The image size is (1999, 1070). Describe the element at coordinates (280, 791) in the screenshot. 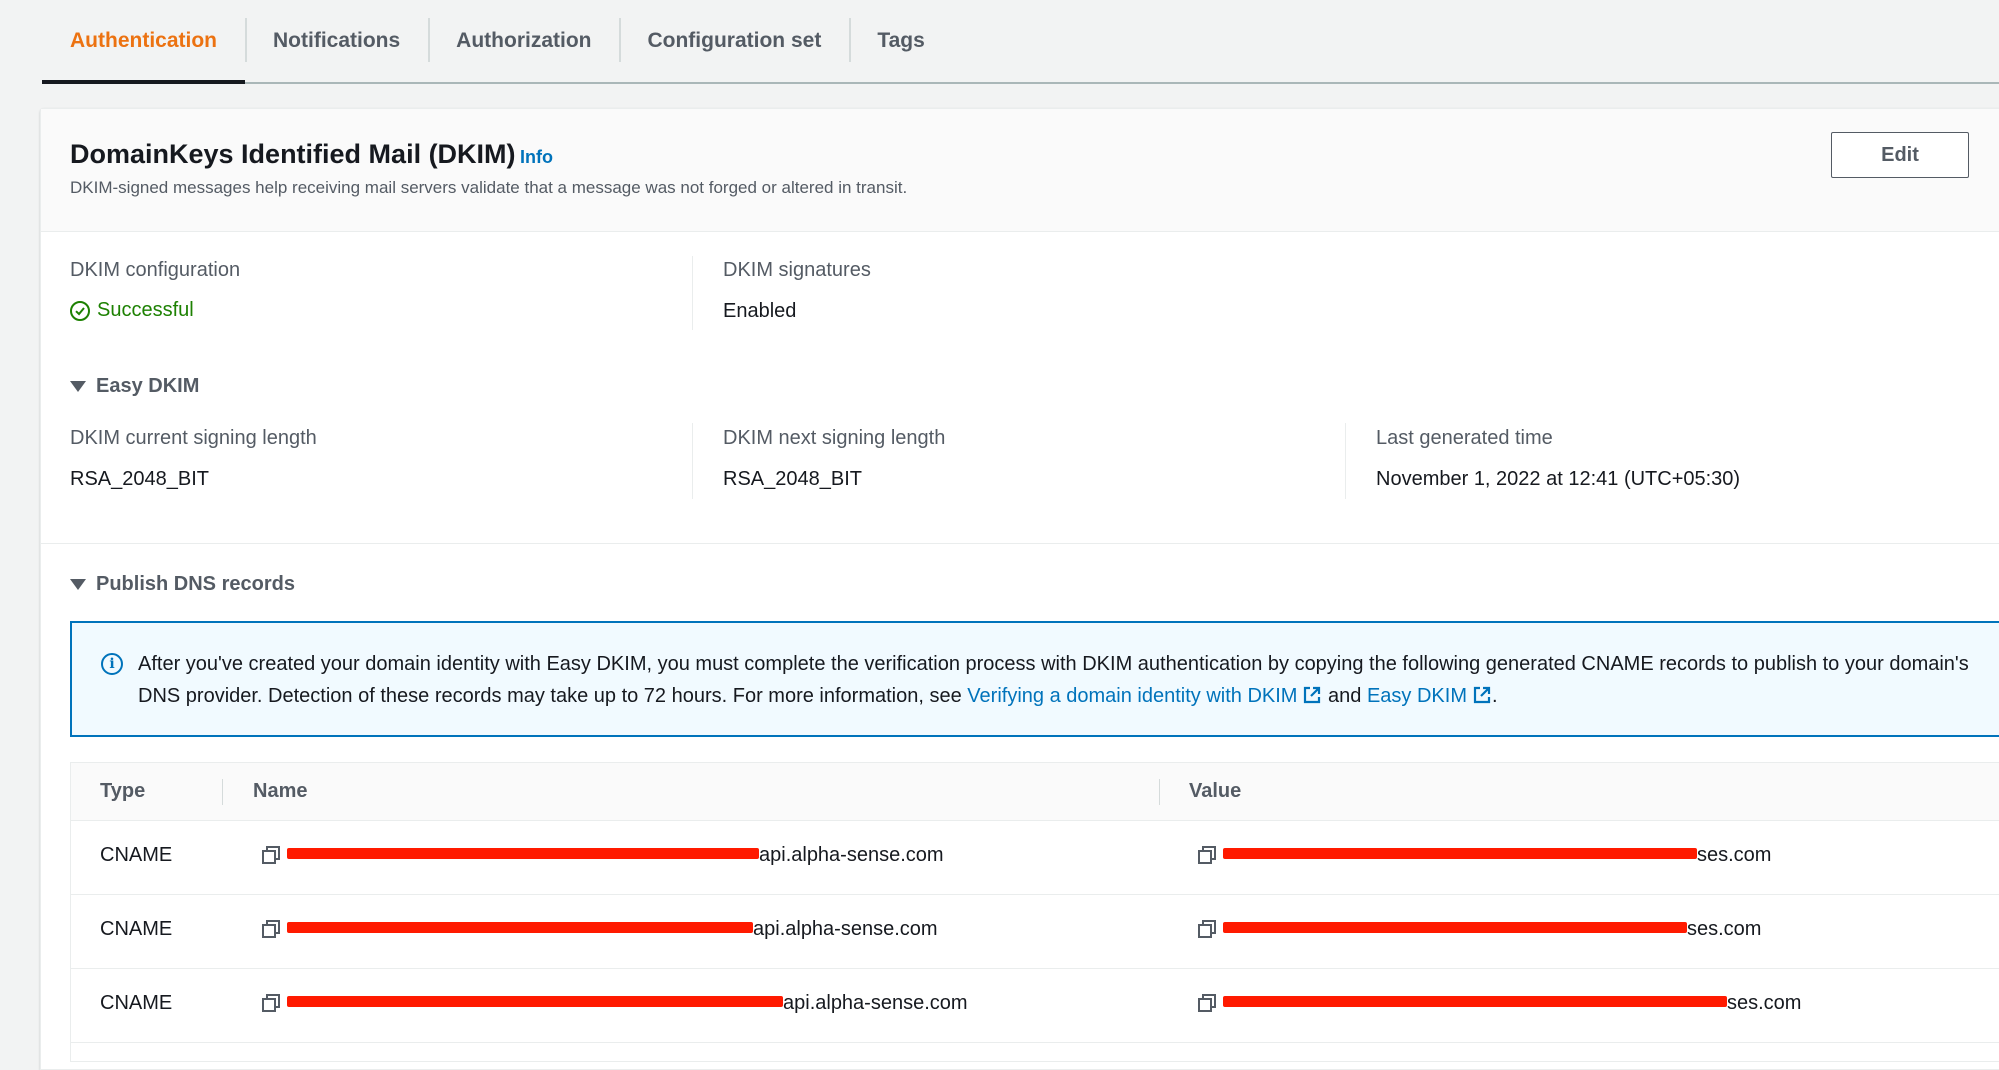

I see `column-header-name: Name` at that location.